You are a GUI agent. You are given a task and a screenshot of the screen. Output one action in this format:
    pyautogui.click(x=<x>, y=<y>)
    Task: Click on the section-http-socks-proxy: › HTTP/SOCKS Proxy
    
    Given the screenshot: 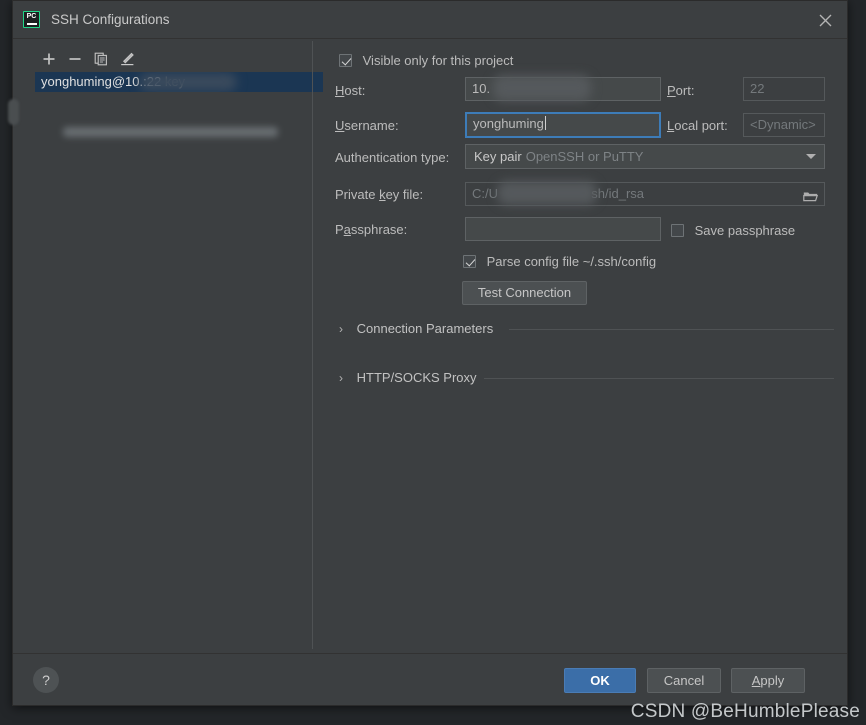 What is the action you would take?
    pyautogui.click(x=586, y=378)
    